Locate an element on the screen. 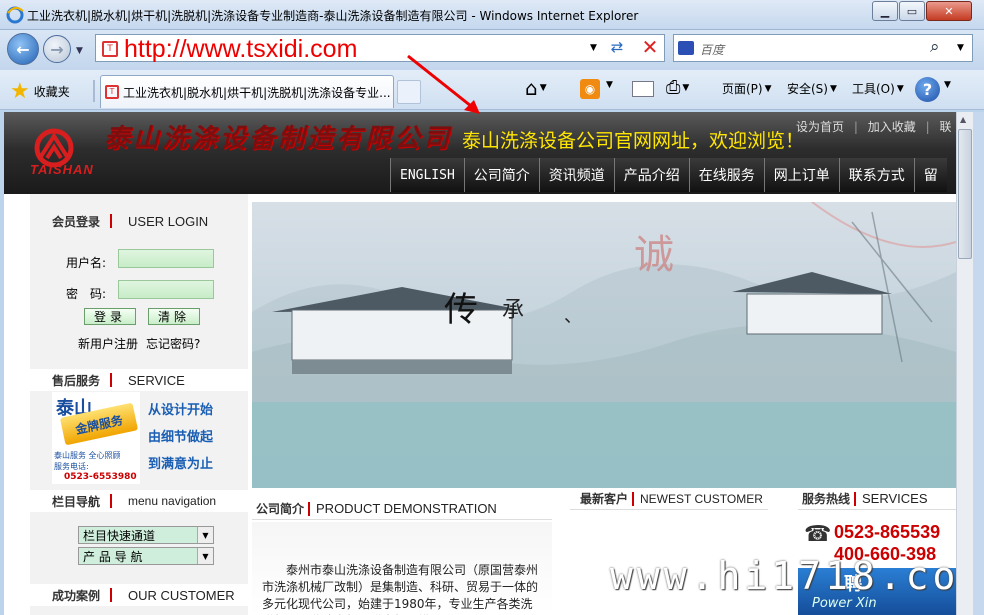  refresh-icon: ⇄ is located at coordinates (617, 49).